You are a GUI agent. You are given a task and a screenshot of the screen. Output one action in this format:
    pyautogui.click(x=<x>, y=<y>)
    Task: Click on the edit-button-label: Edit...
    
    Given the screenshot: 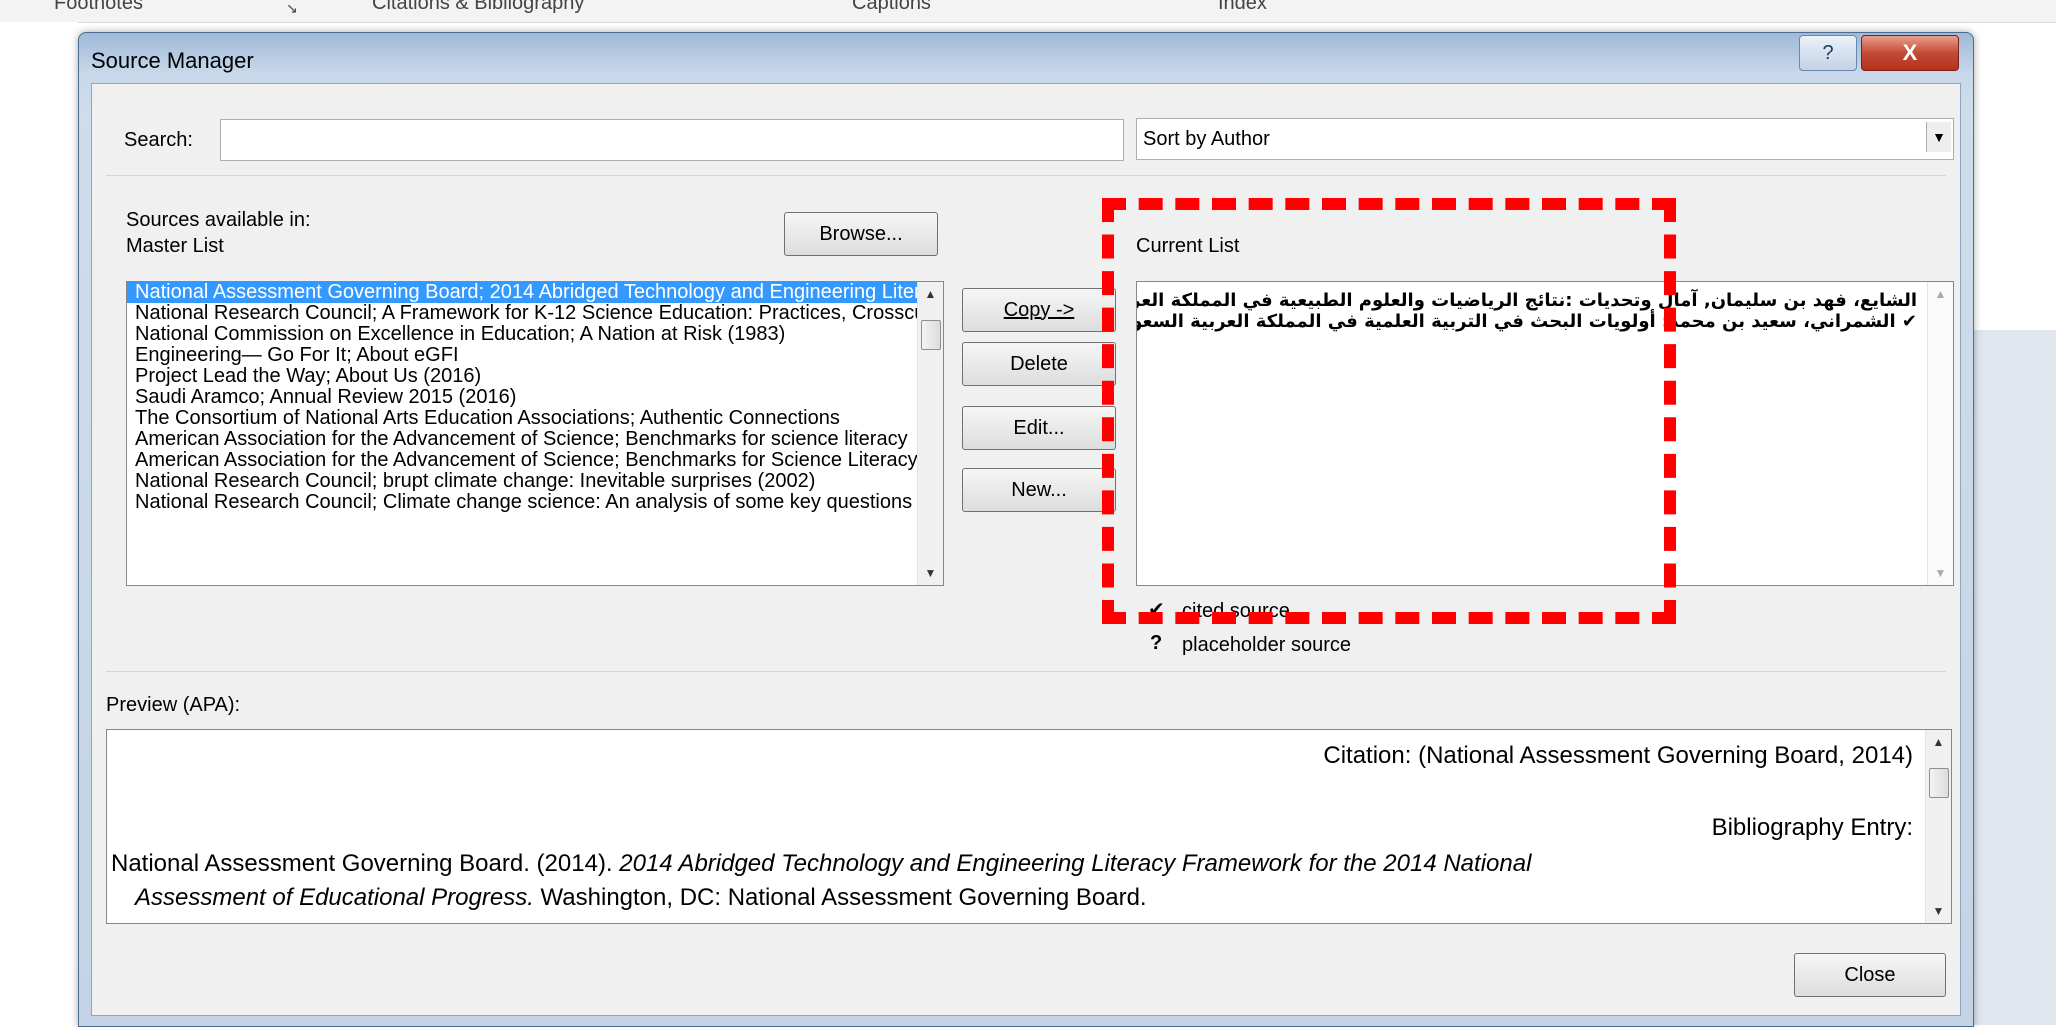 What is the action you would take?
    pyautogui.click(x=1039, y=427)
    